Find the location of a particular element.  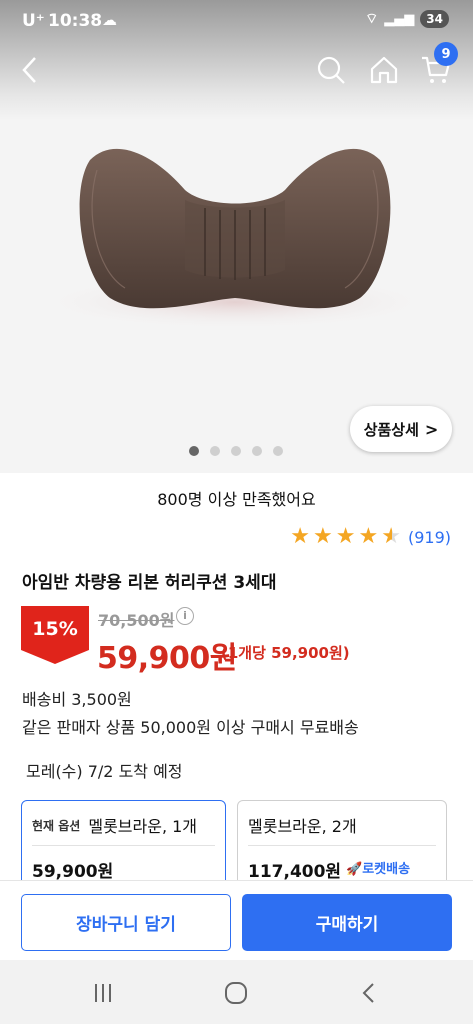

search-icon is located at coordinates (331, 70).